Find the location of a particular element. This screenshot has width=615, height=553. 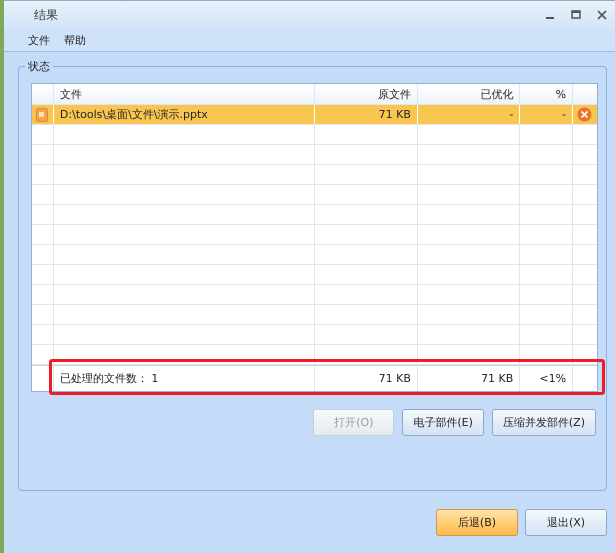

dialog-button: 退出(X) is located at coordinates (566, 522).